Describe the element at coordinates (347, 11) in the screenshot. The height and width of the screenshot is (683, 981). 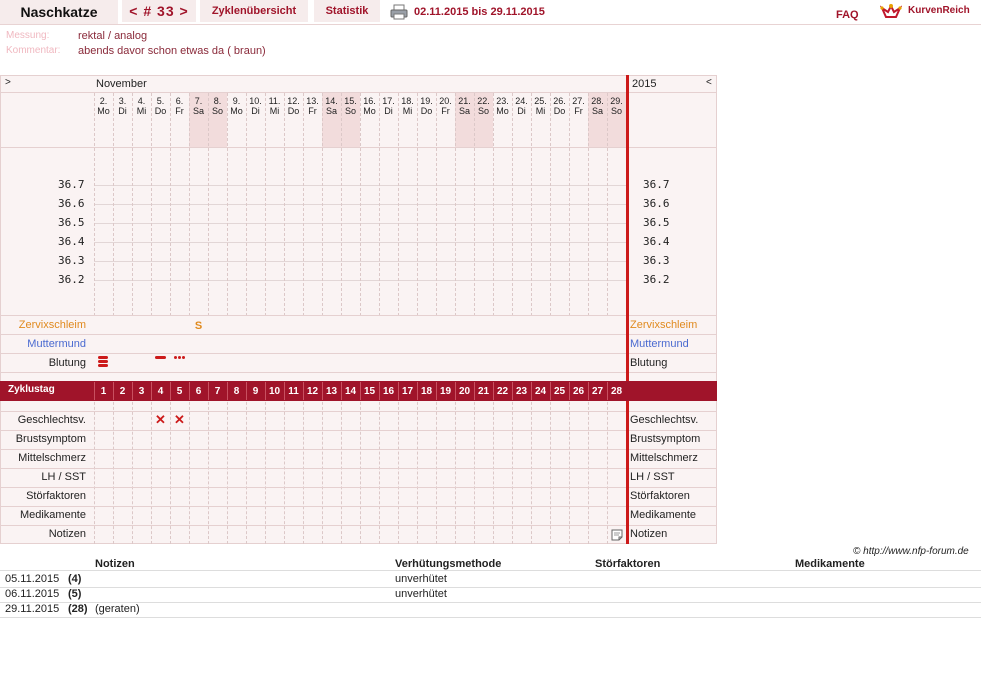
I see `tab-statistics: Statistik` at that location.